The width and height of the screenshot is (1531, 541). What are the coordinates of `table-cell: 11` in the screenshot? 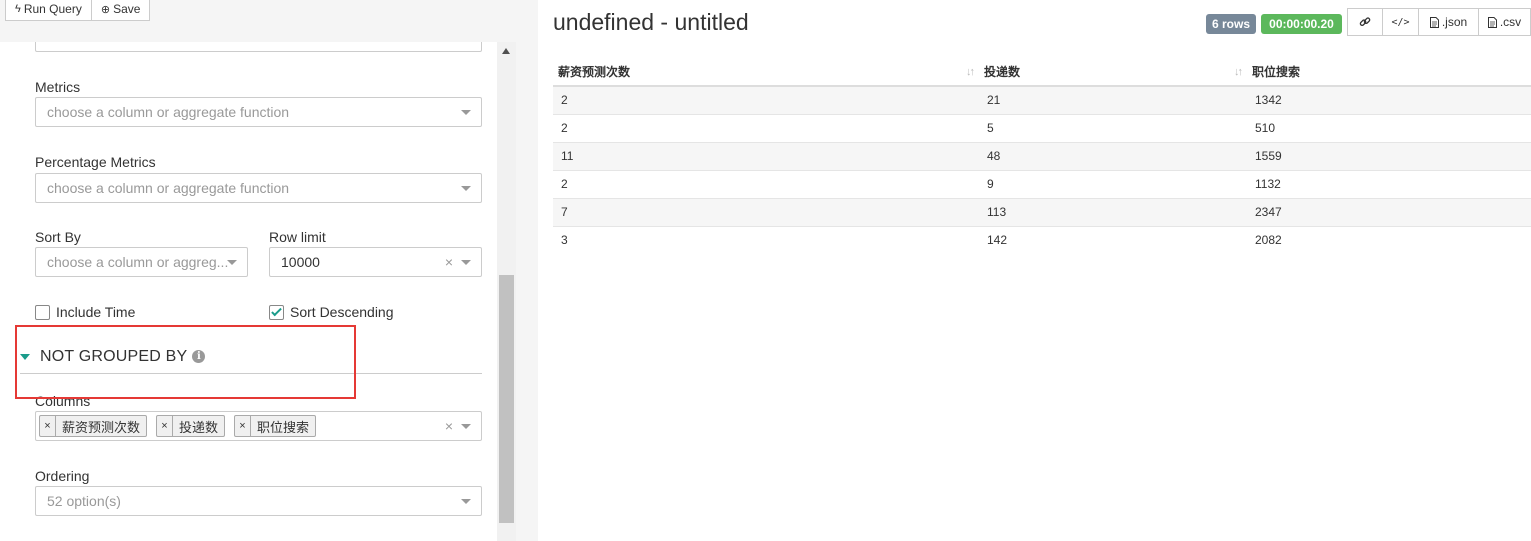 It's located at (766, 155).